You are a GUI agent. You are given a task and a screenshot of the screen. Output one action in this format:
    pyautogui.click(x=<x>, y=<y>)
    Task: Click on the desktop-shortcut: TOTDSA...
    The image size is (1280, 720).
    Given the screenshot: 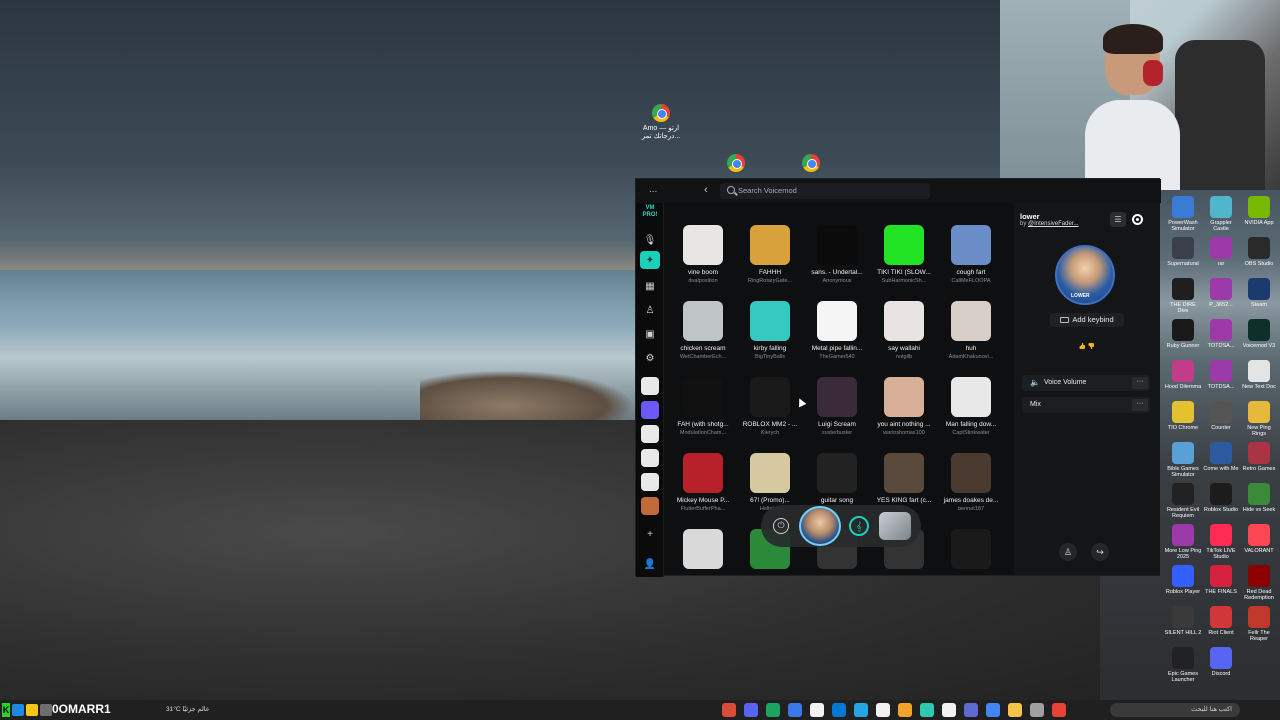 What is the action you would take?
    pyautogui.click(x=1221, y=334)
    